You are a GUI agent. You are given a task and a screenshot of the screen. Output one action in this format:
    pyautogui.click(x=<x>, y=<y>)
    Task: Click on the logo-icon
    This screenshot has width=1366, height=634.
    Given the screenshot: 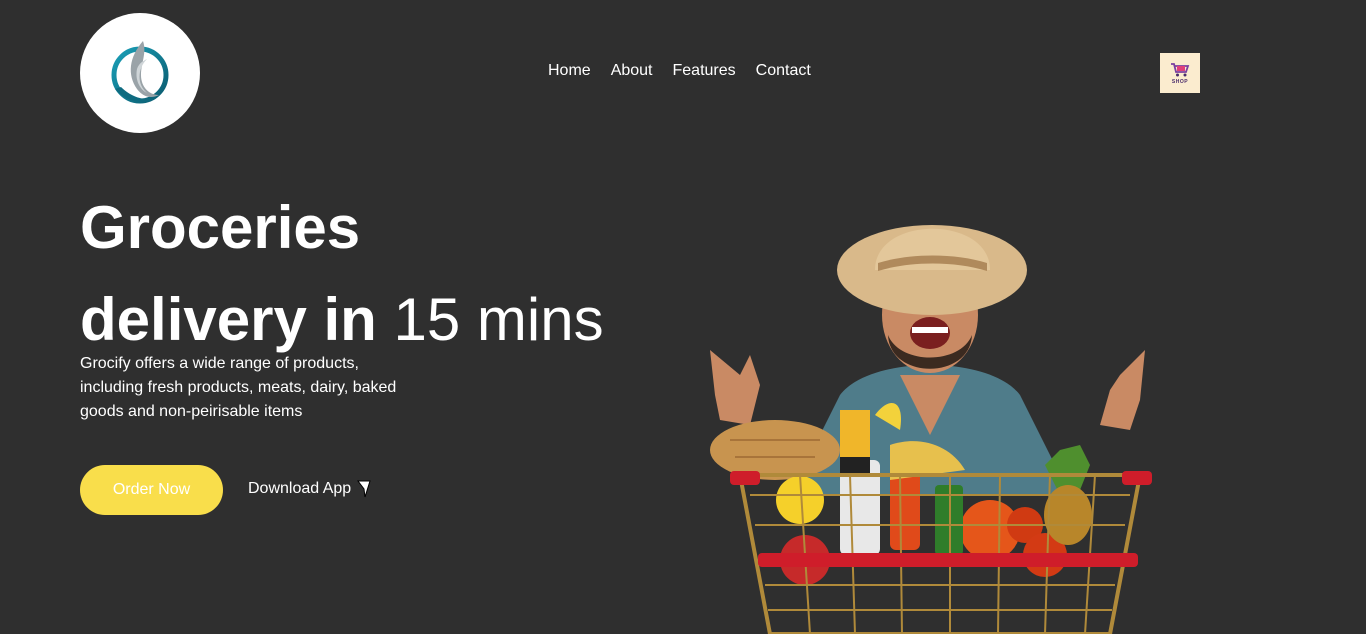 What is the action you would take?
    pyautogui.click(x=140, y=72)
    